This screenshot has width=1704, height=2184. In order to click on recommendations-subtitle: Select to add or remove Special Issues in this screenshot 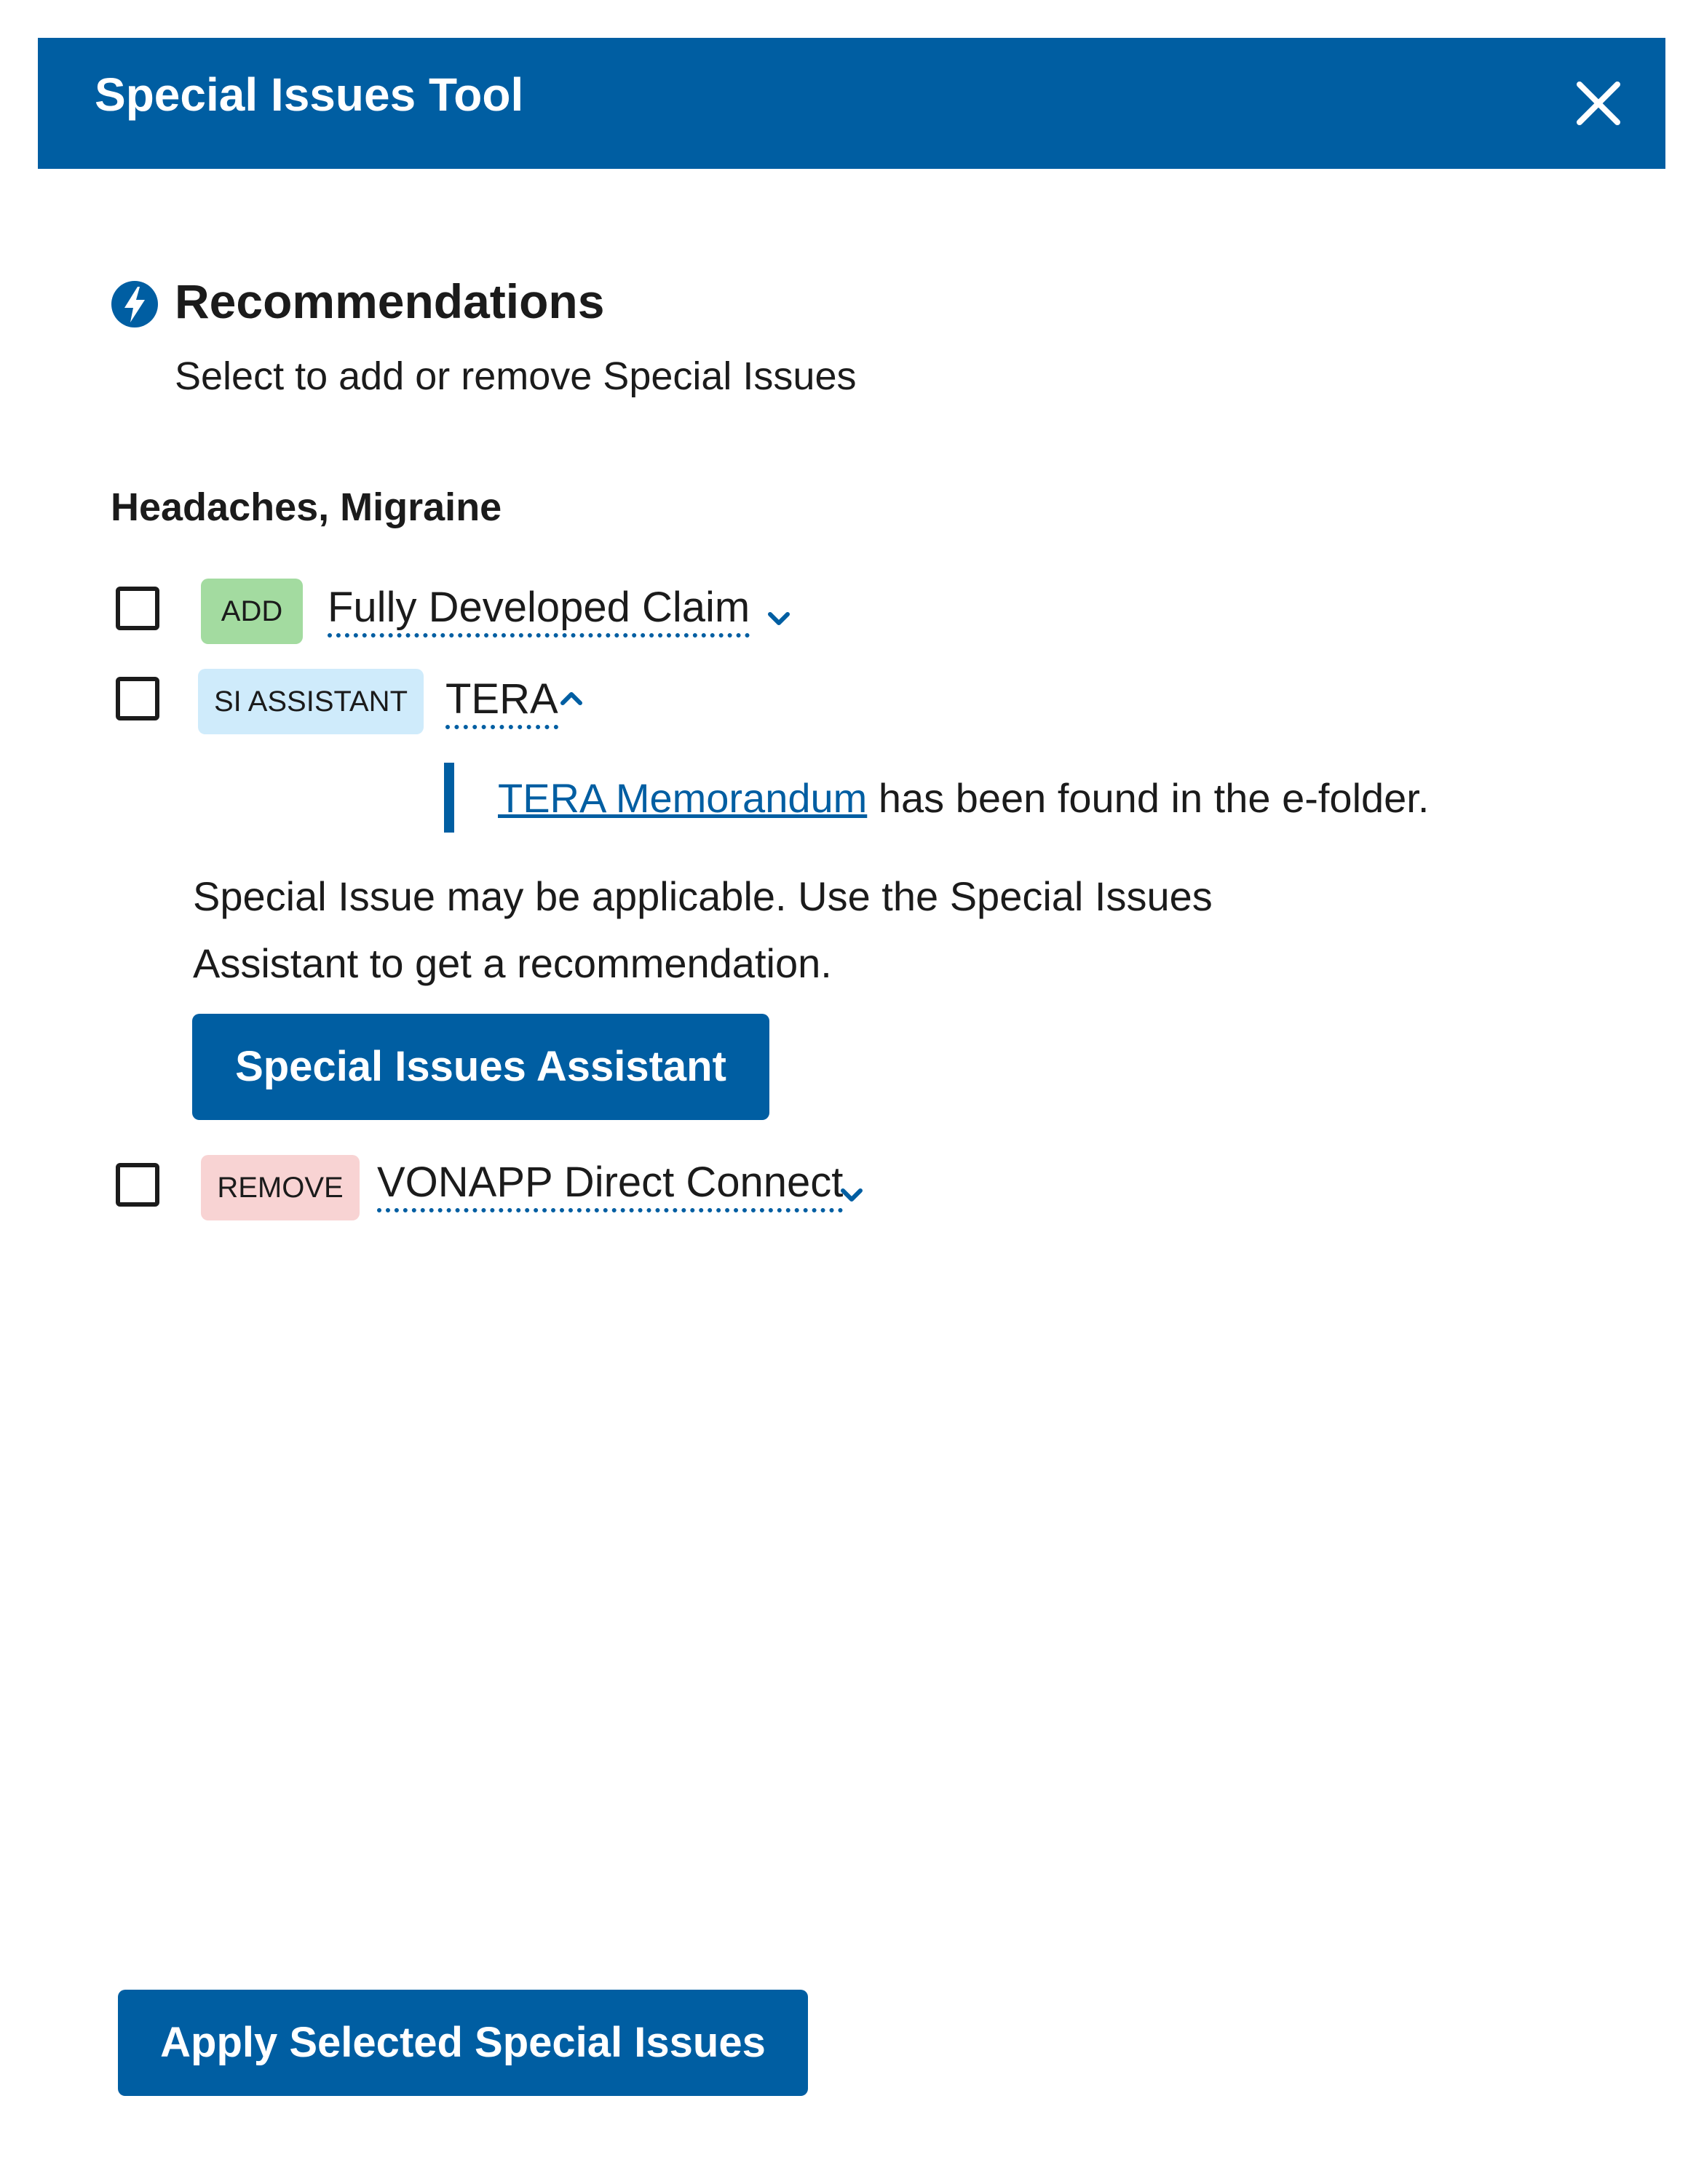, I will do `click(516, 376)`.